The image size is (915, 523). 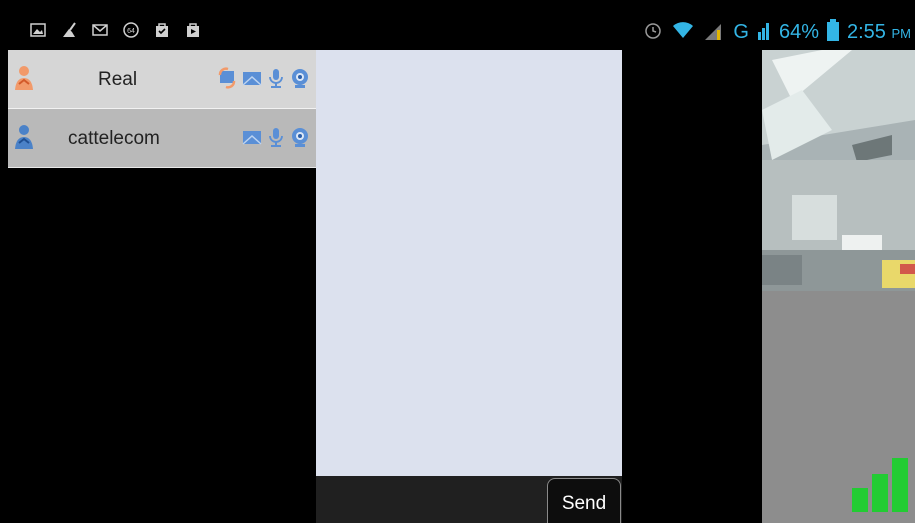 What do you see at coordinates (115, 30) in the screenshot?
I see `notification-icons: 64` at bounding box center [115, 30].